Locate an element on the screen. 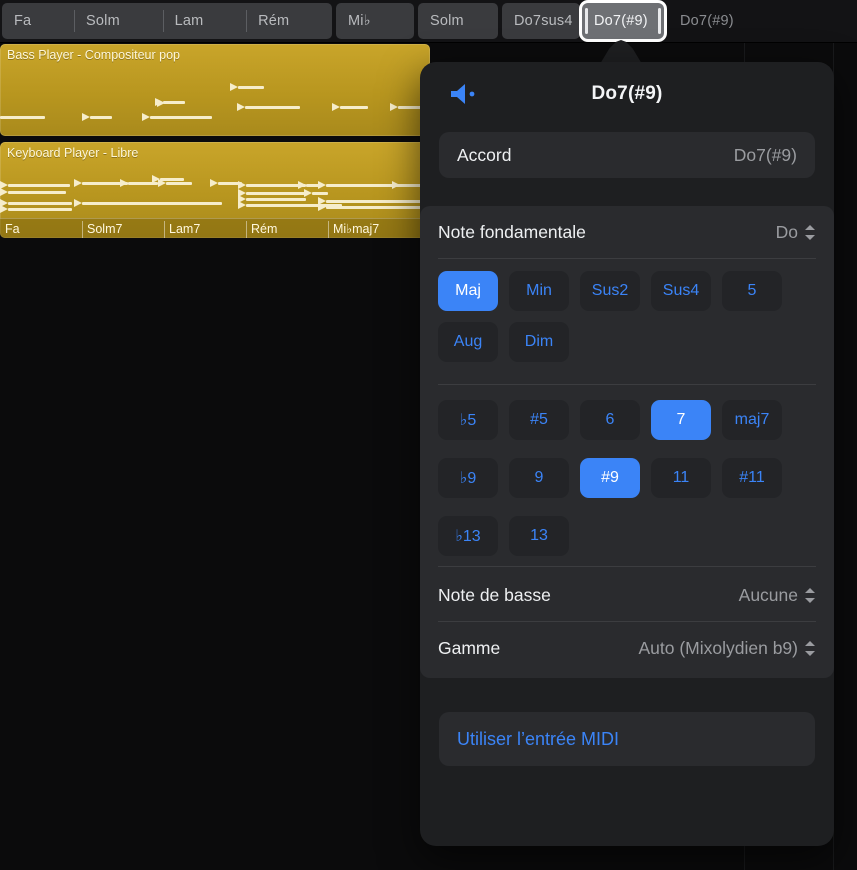  quality-button-dim: Dim is located at coordinates (539, 342).